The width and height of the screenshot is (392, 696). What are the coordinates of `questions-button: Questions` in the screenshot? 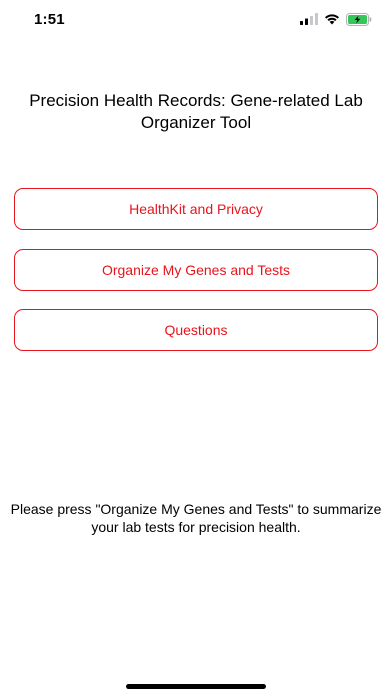 It's located at (196, 330).